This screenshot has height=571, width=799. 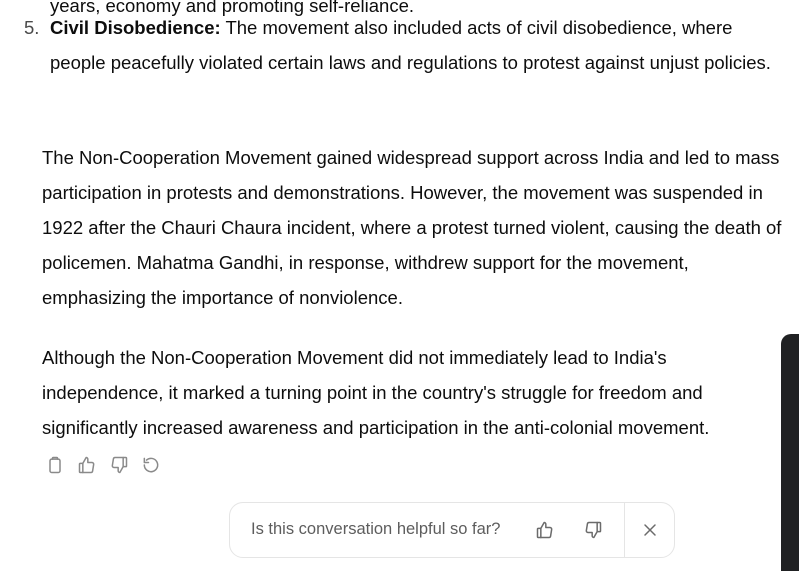 I want to click on feedback-divider, so click(x=624, y=530).